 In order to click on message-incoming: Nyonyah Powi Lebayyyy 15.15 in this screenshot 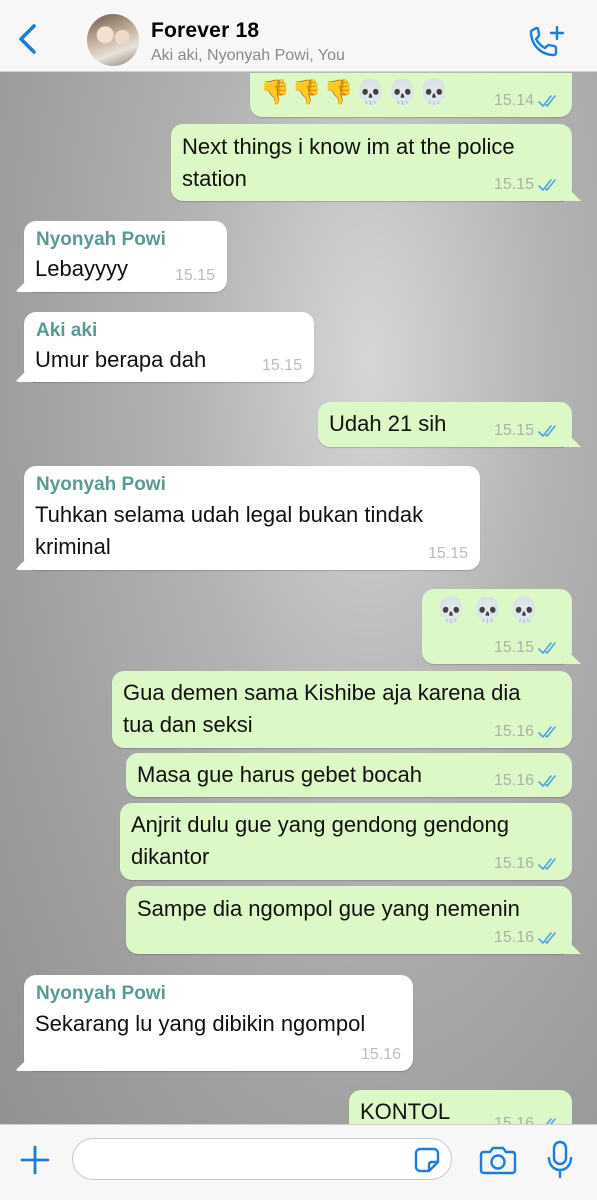, I will do `click(125, 256)`.